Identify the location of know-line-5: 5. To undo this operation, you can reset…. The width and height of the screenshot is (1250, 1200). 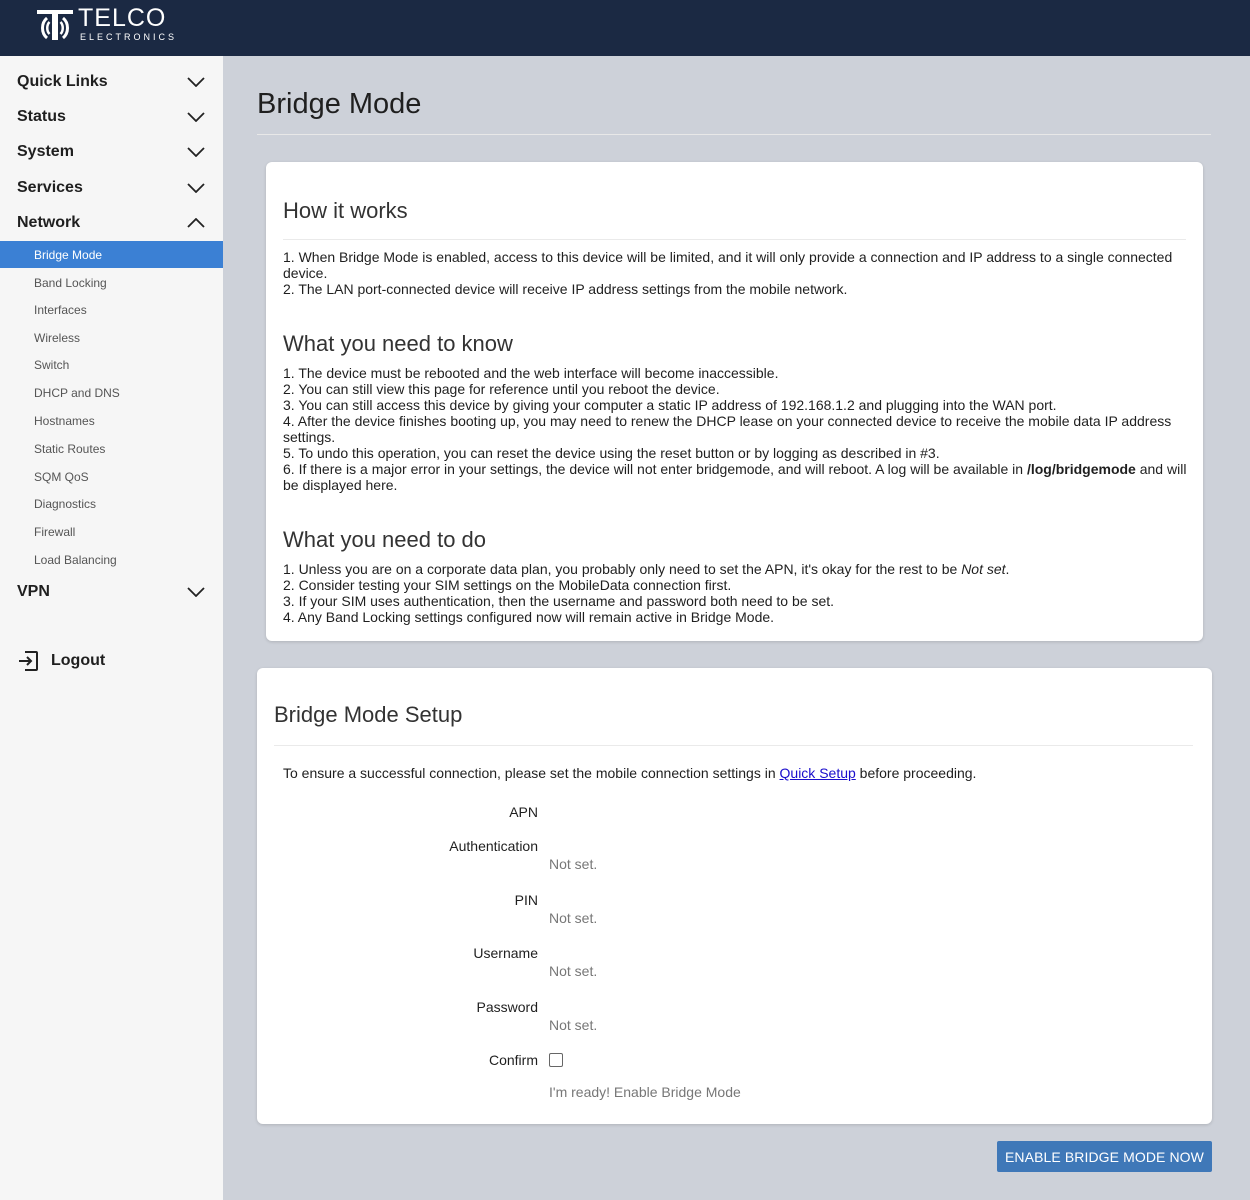
(611, 453).